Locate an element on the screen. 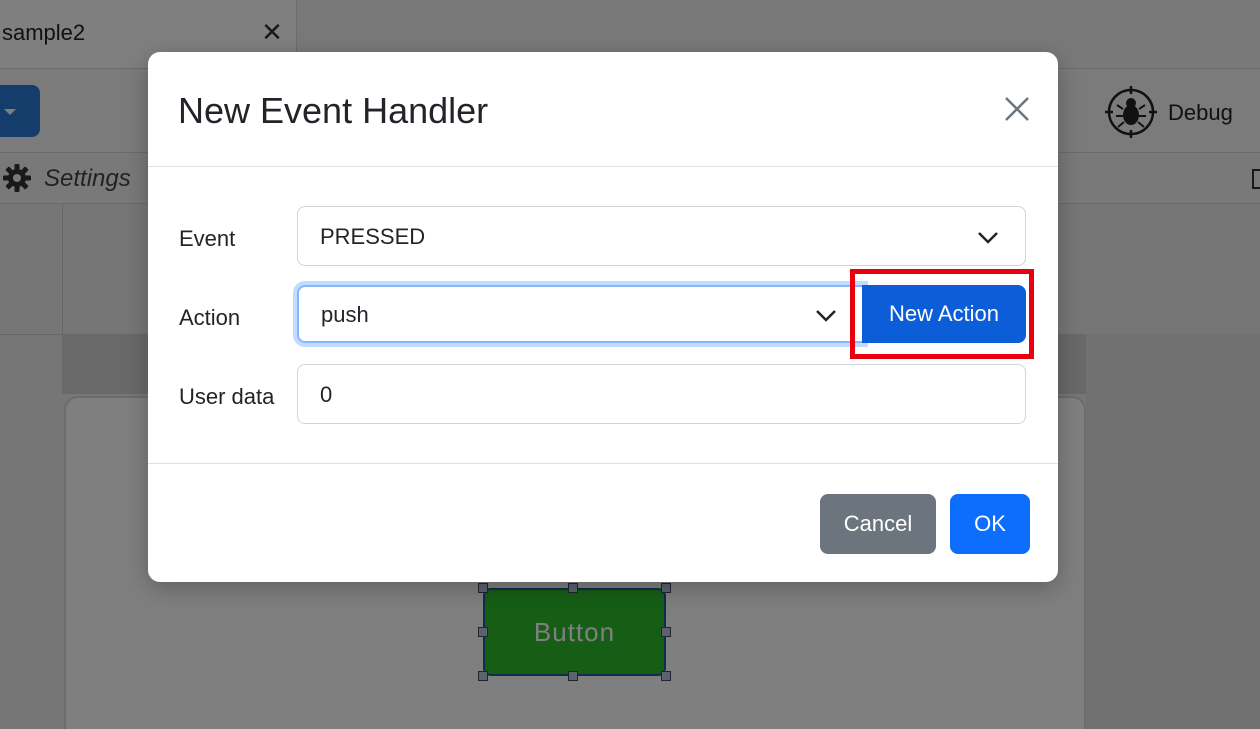 This screenshot has width=1260, height=729. action-label: Action is located at coordinates (210, 317).